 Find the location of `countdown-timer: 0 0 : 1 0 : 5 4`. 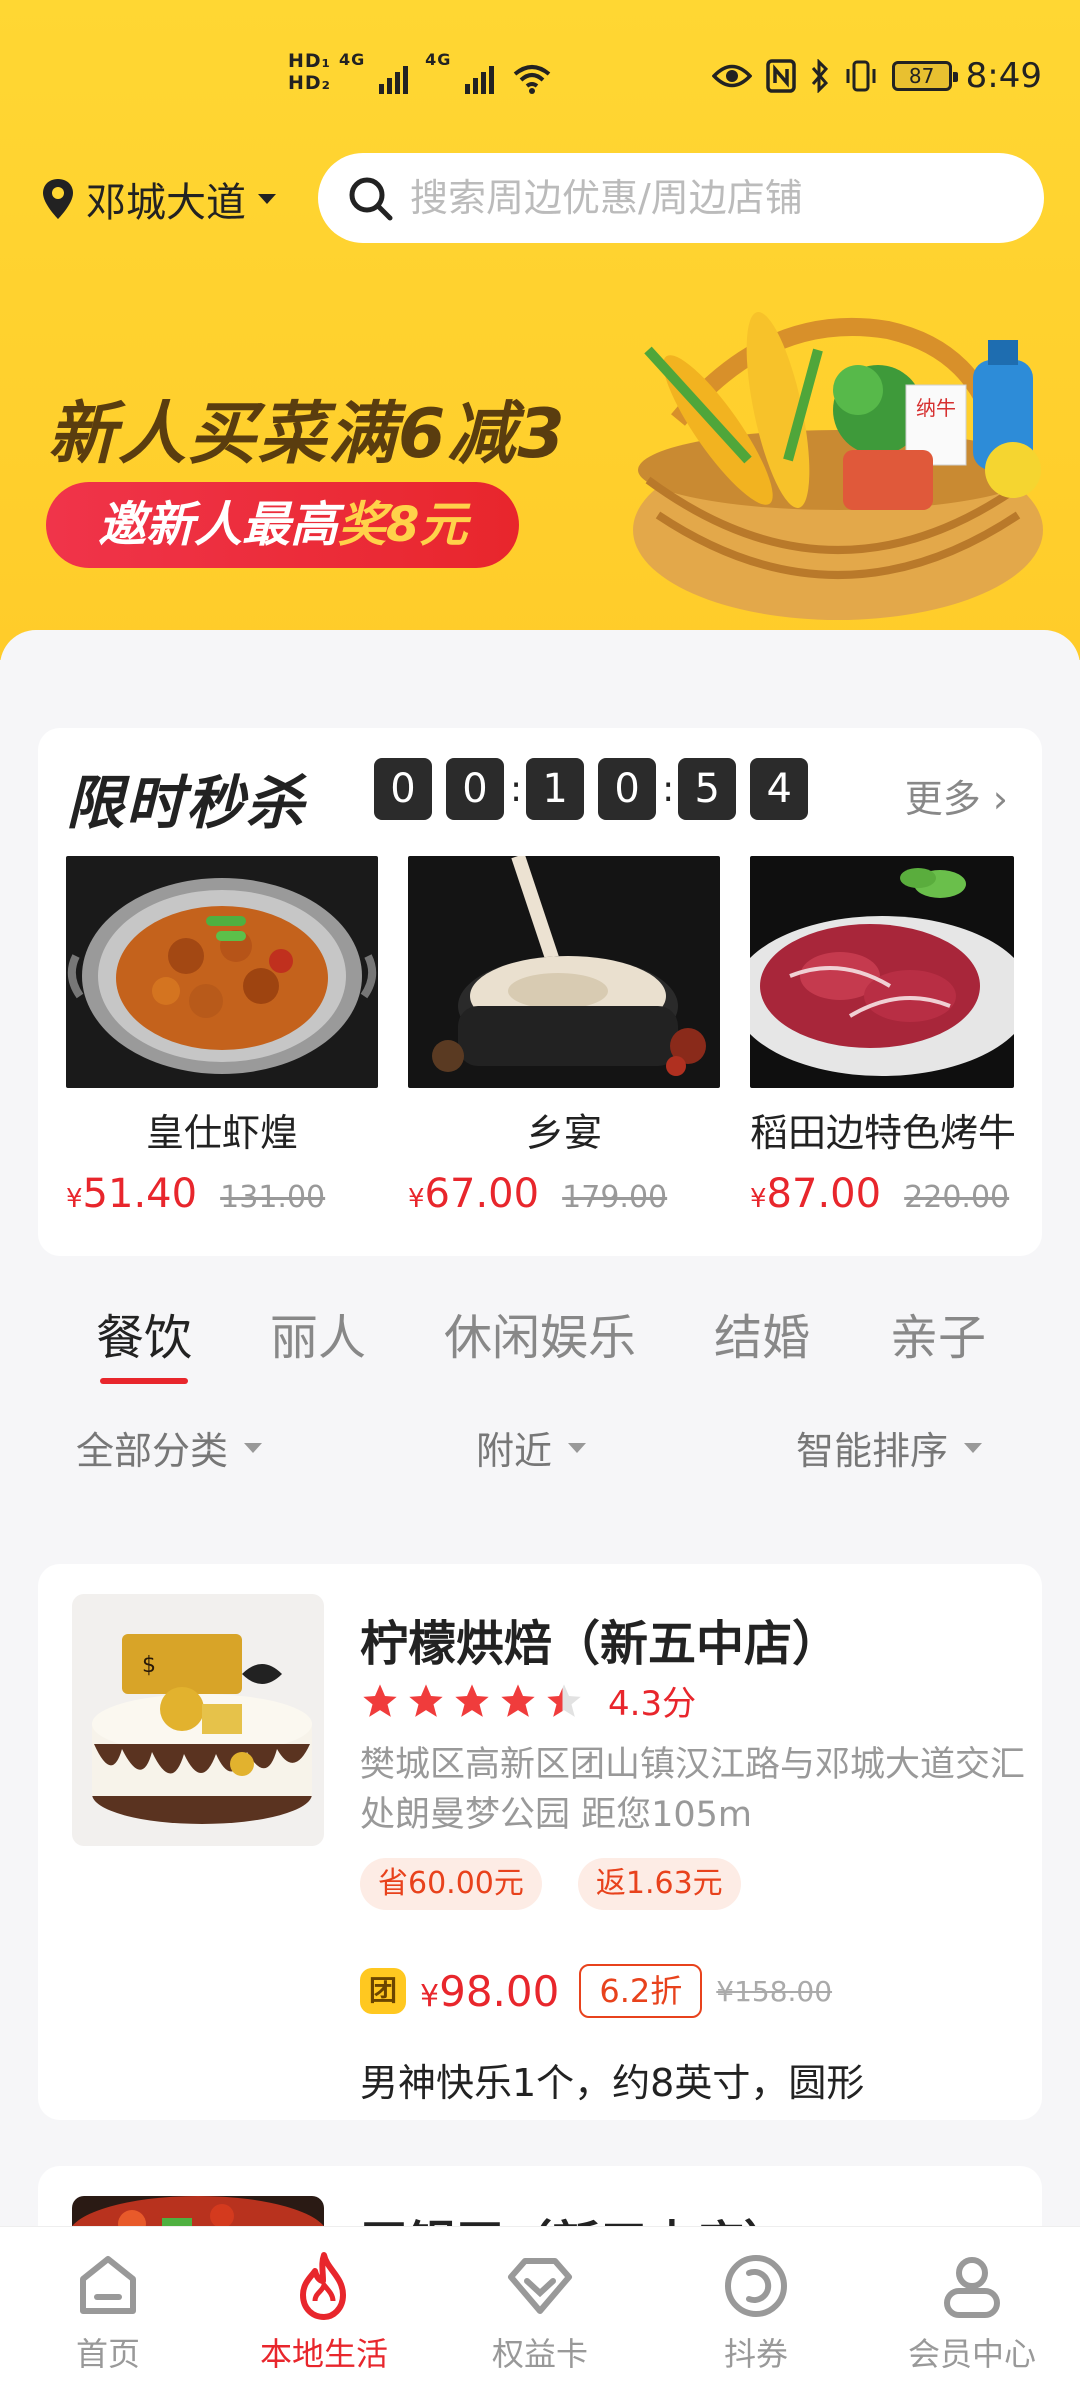

countdown-timer: 0 0 : 1 0 : 5 4 is located at coordinates (598, 789).